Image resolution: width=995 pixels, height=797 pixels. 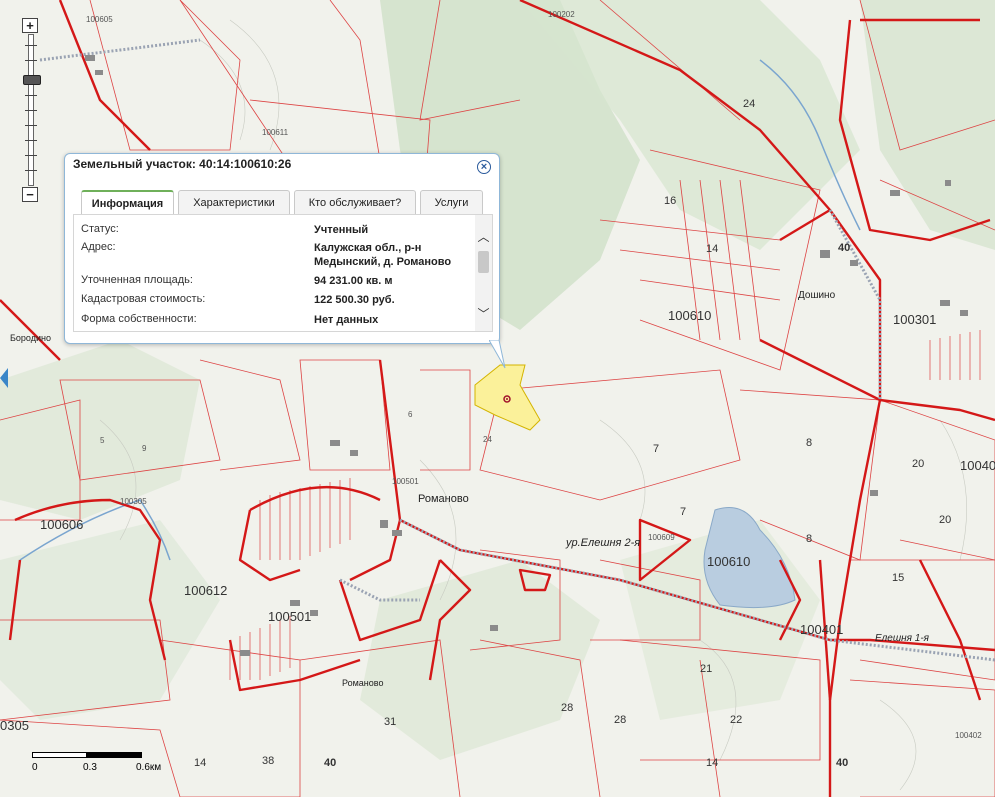 I want to click on parcel-number: 38, so click(x=268, y=761).